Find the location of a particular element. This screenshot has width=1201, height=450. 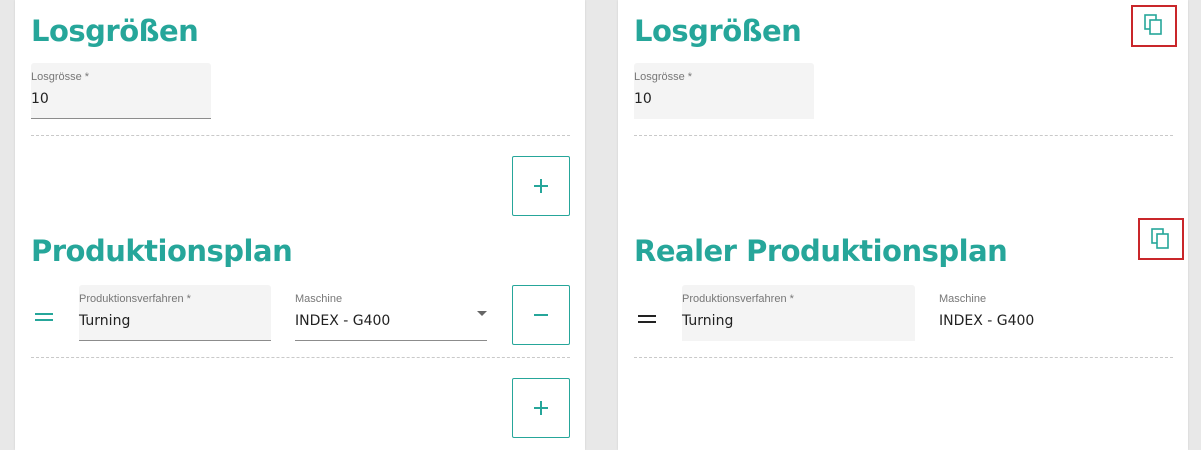

copy-lot-size-button is located at coordinates (1154, 26).